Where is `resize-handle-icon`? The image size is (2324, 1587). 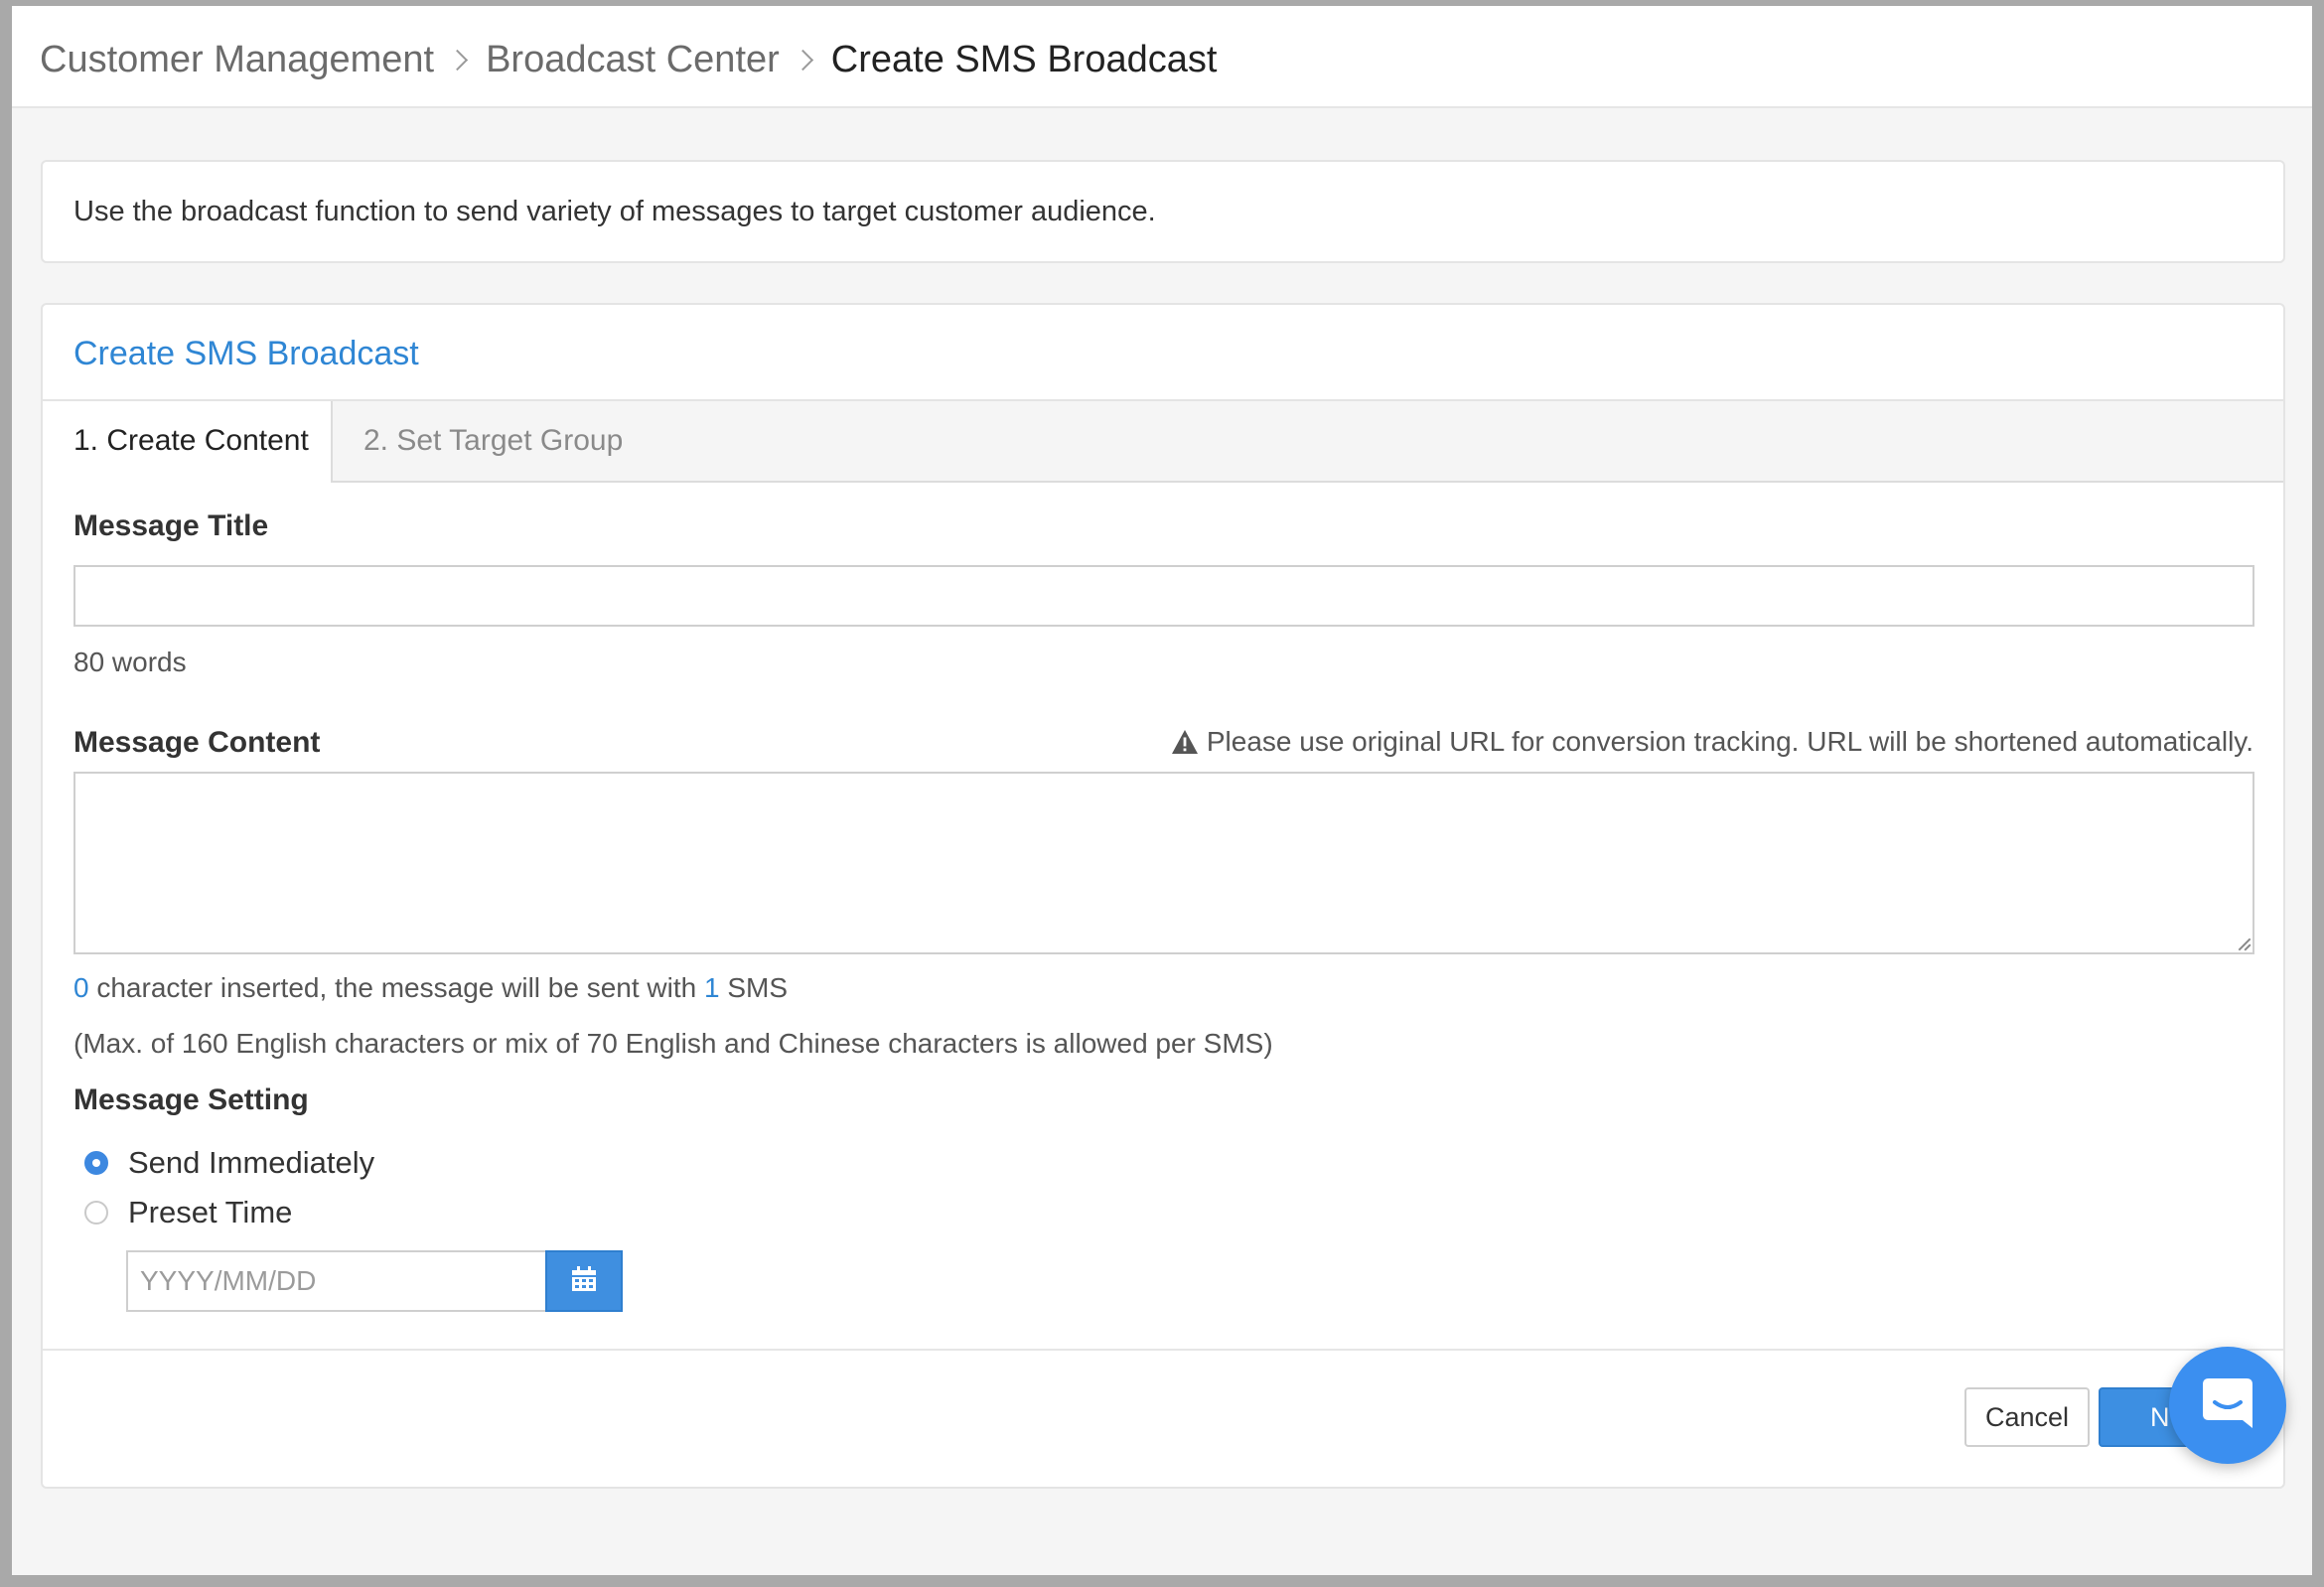 resize-handle-icon is located at coordinates (2244, 943).